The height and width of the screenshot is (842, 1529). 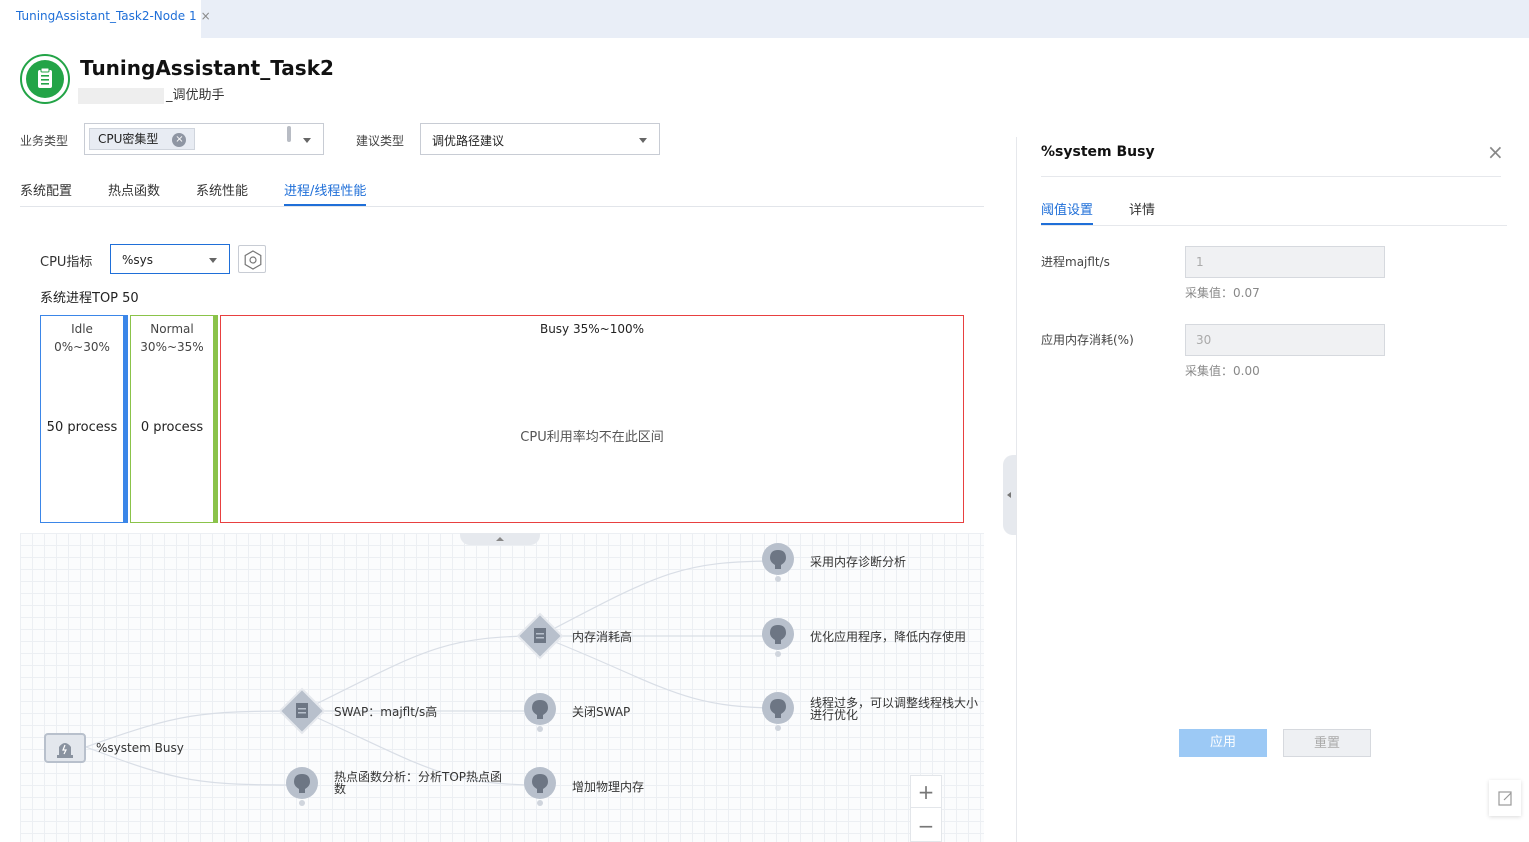 What do you see at coordinates (82, 427) in the screenshot?
I see `bin-idle-count: 50 process` at bounding box center [82, 427].